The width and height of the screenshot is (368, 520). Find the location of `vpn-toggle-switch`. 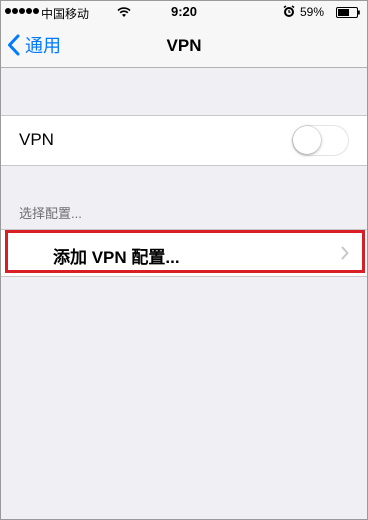

vpn-toggle-switch is located at coordinates (320, 140).